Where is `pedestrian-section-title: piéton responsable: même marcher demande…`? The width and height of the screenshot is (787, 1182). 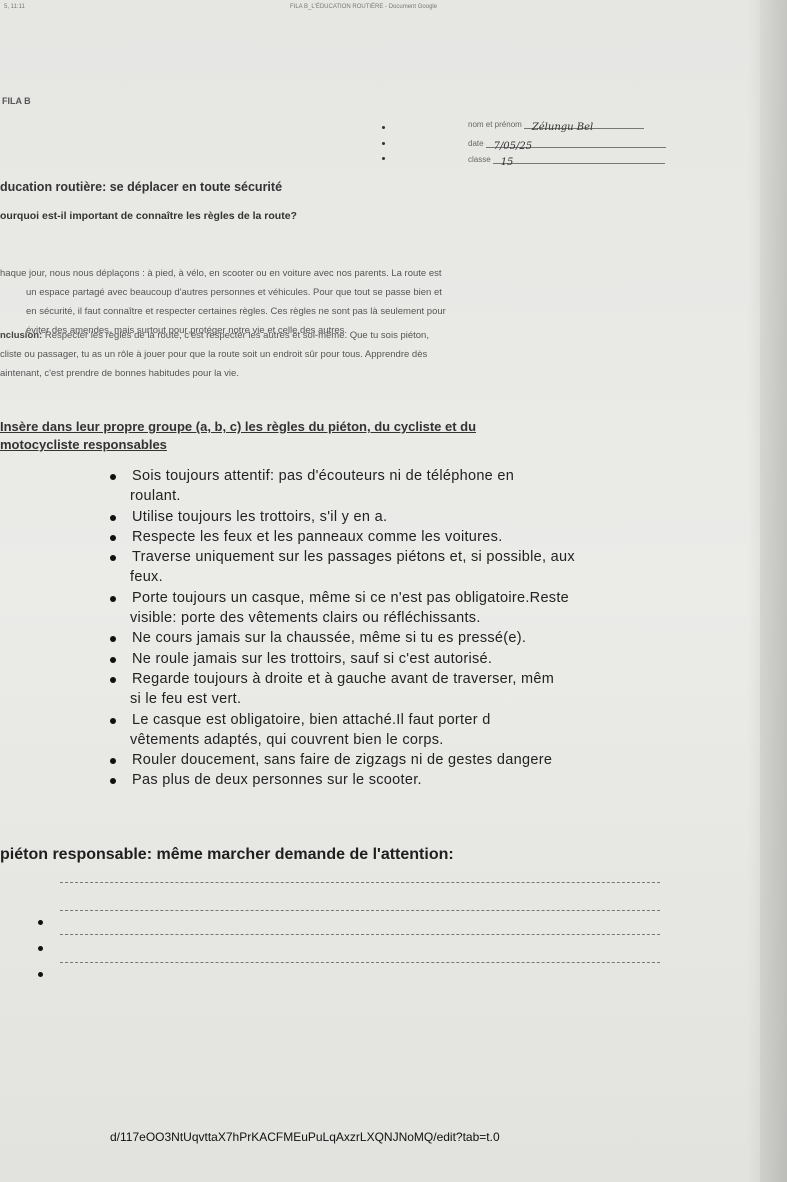 pedestrian-section-title: piéton responsable: même marcher demande… is located at coordinates (227, 854).